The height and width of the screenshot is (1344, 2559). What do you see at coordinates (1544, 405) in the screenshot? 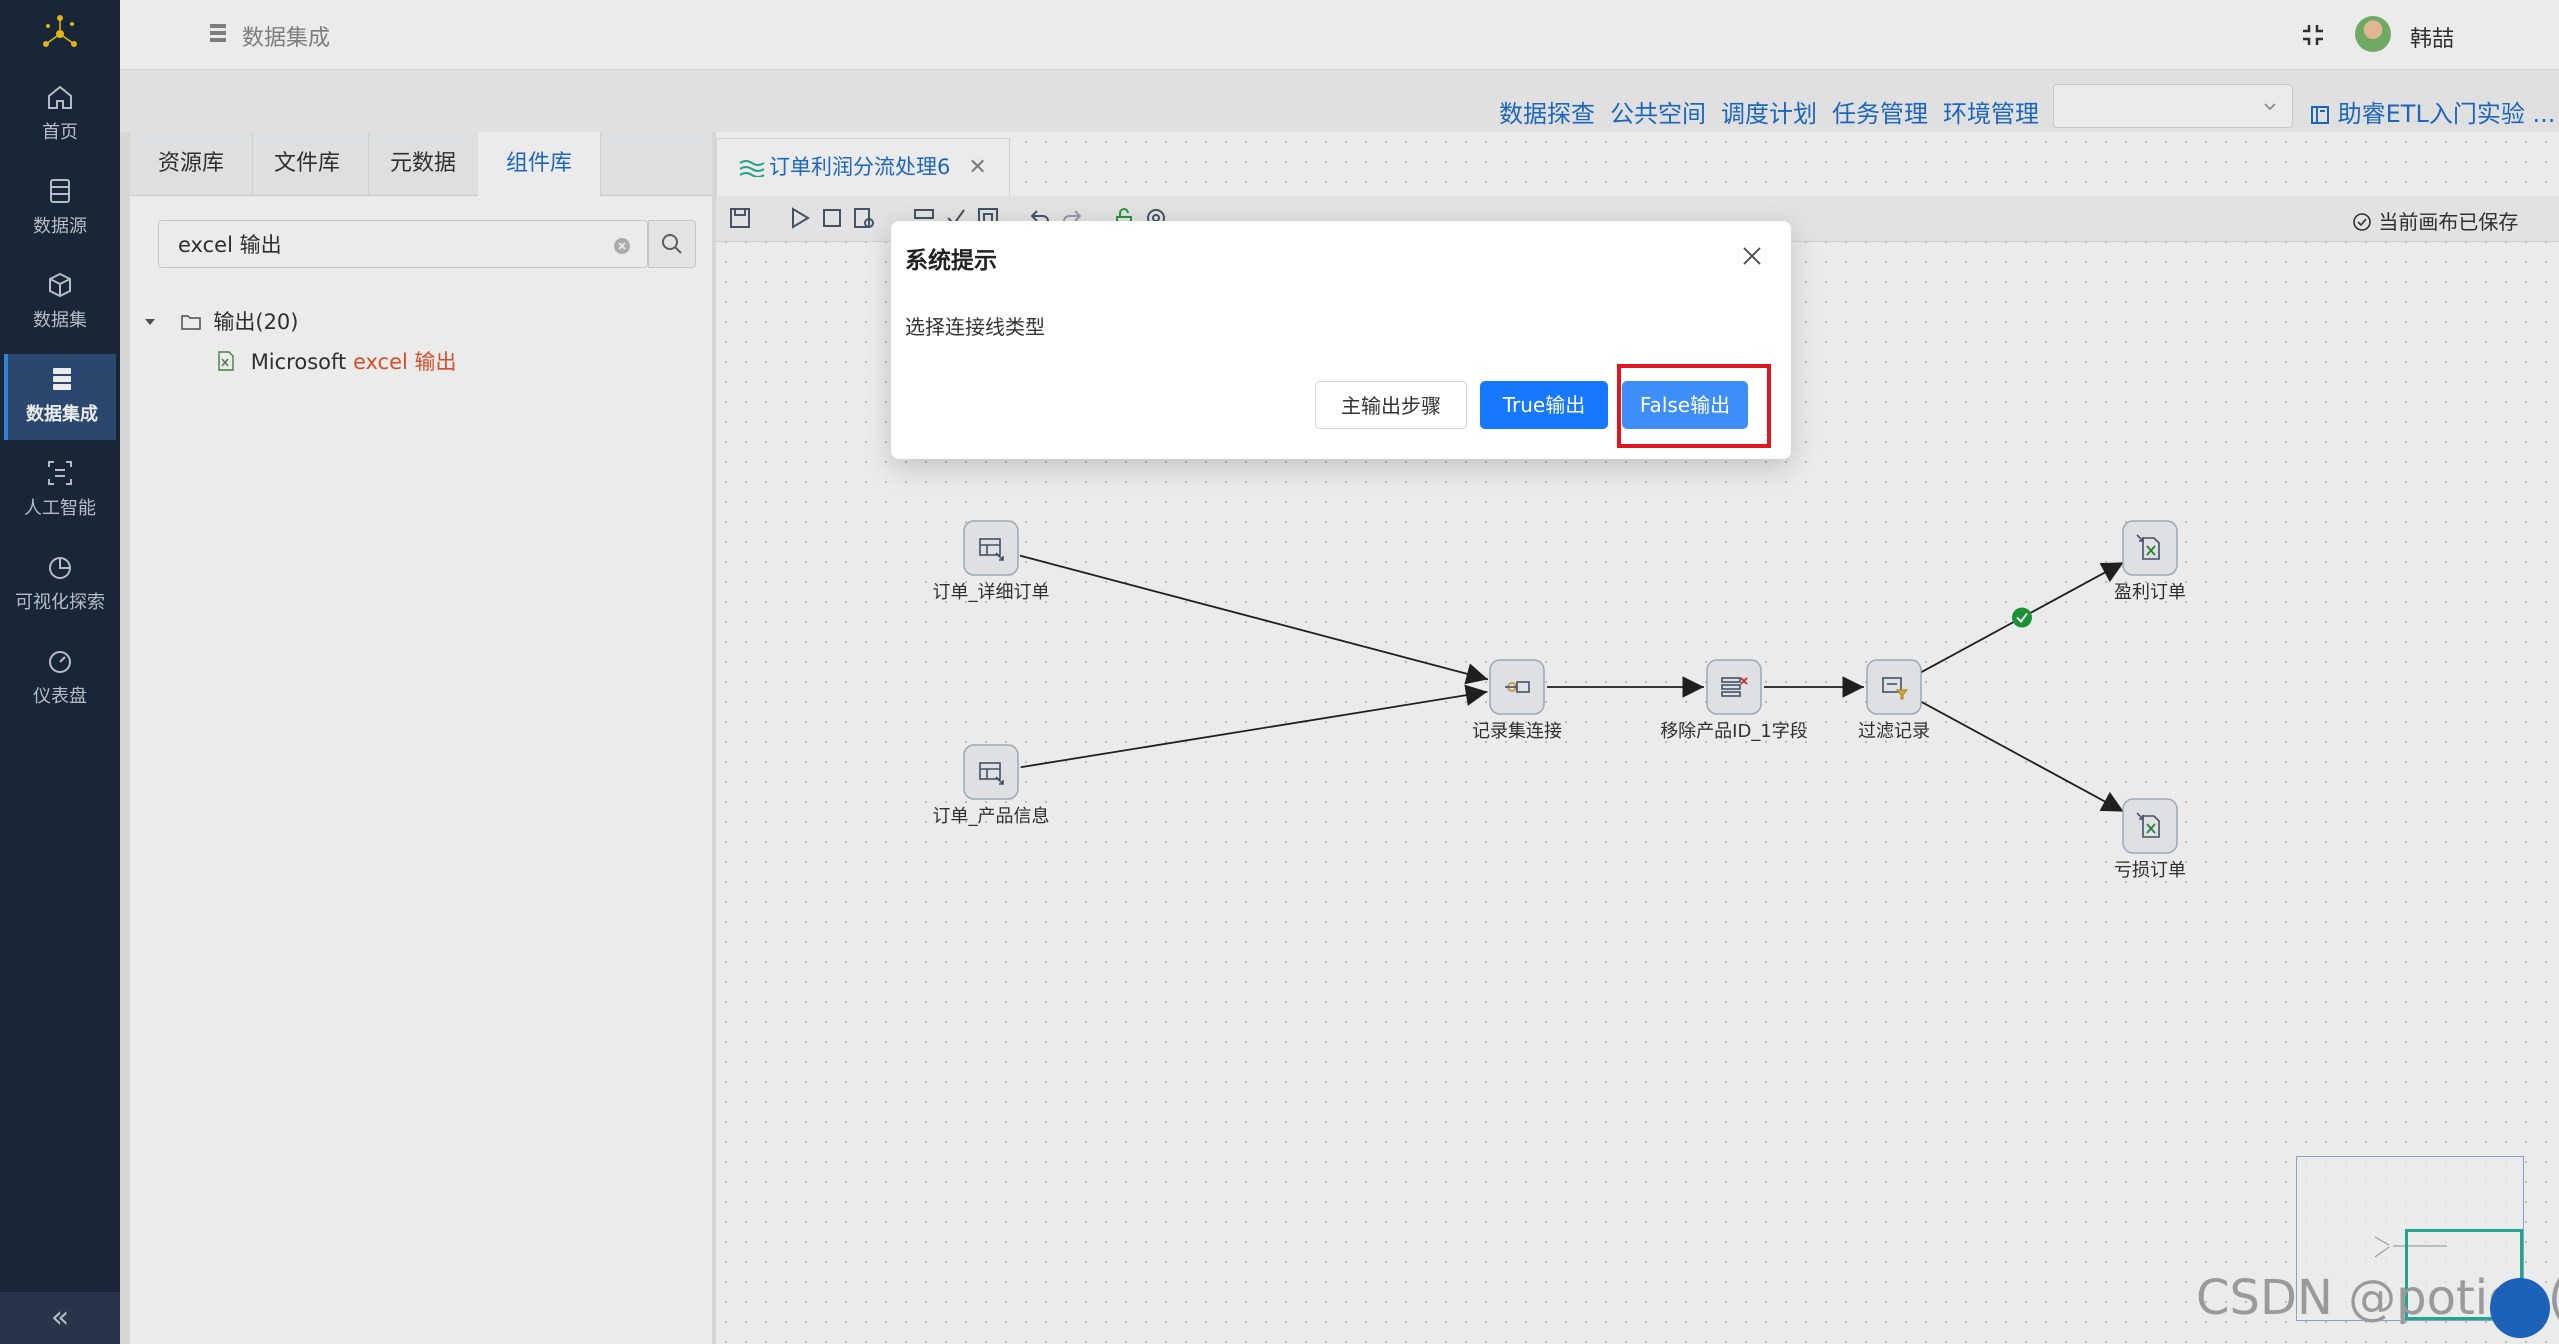
I see `true-output-button: True输出` at bounding box center [1544, 405].